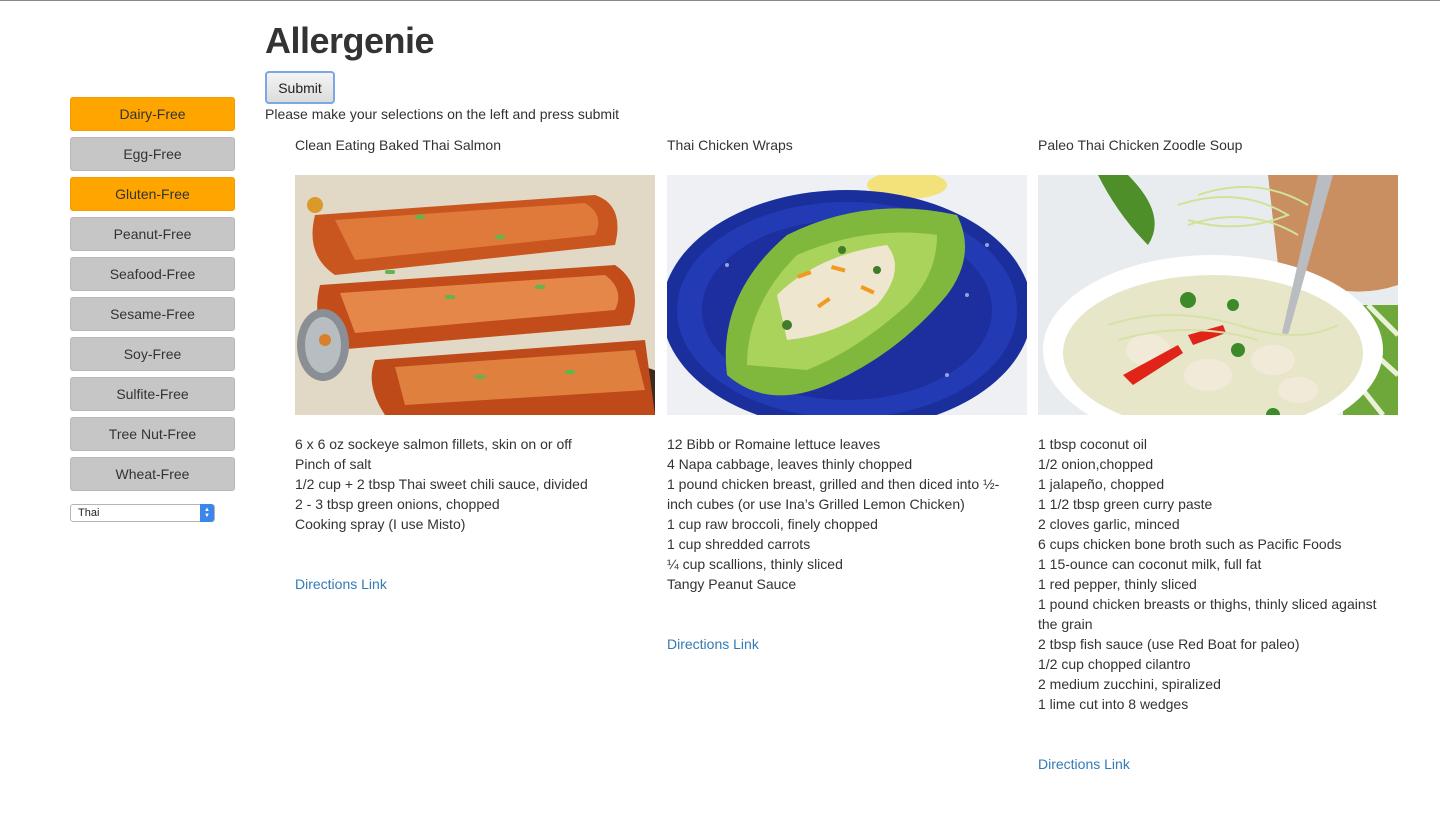  What do you see at coordinates (1101, 484) in the screenshot?
I see `ingredient-item: 1 jalapeño, chopped` at bounding box center [1101, 484].